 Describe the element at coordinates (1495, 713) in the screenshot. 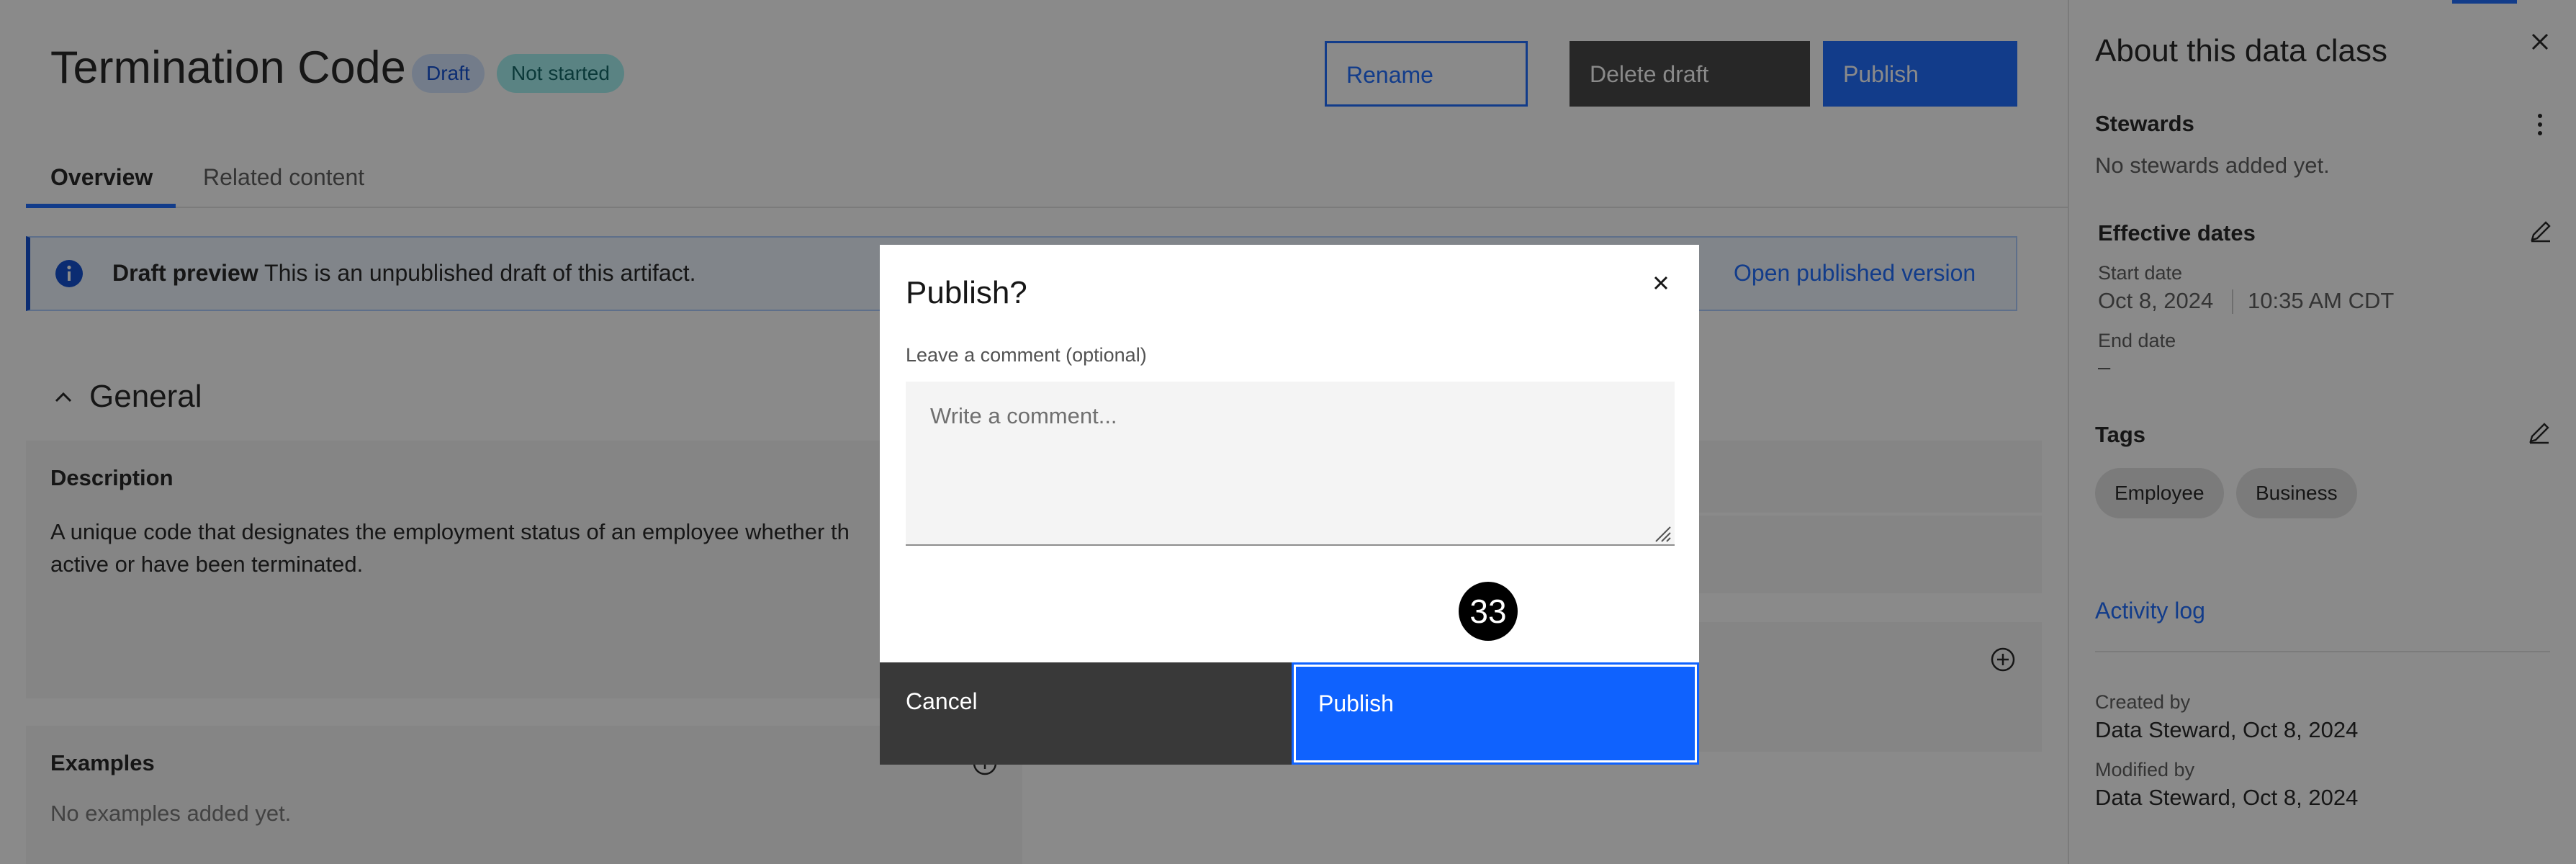

I see `confirm-publish-button: Publish` at that location.